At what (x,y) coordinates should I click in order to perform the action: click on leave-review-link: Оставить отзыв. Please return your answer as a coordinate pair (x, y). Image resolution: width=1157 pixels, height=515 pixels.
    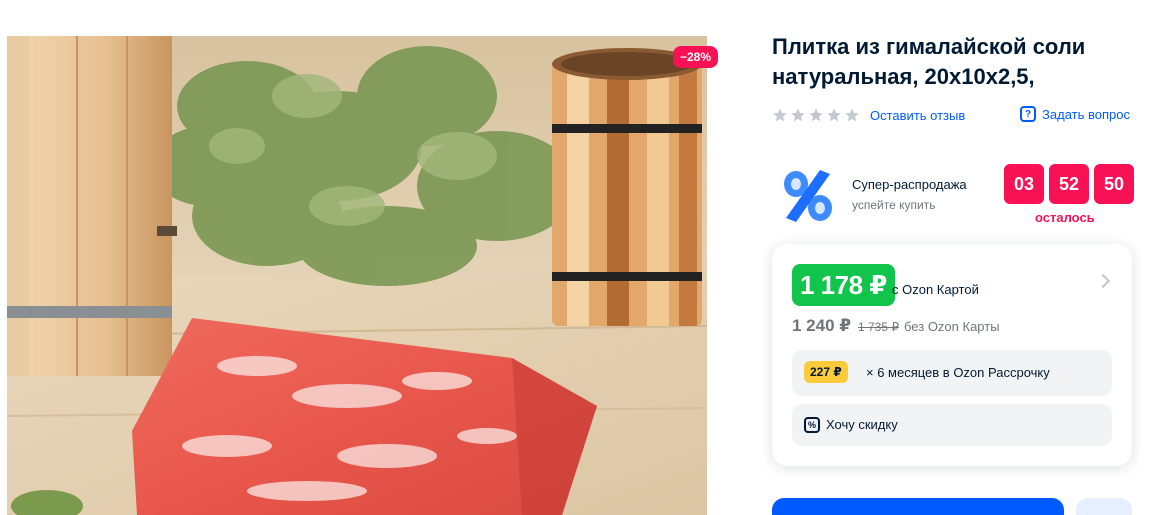
    Looking at the image, I should click on (917, 115).